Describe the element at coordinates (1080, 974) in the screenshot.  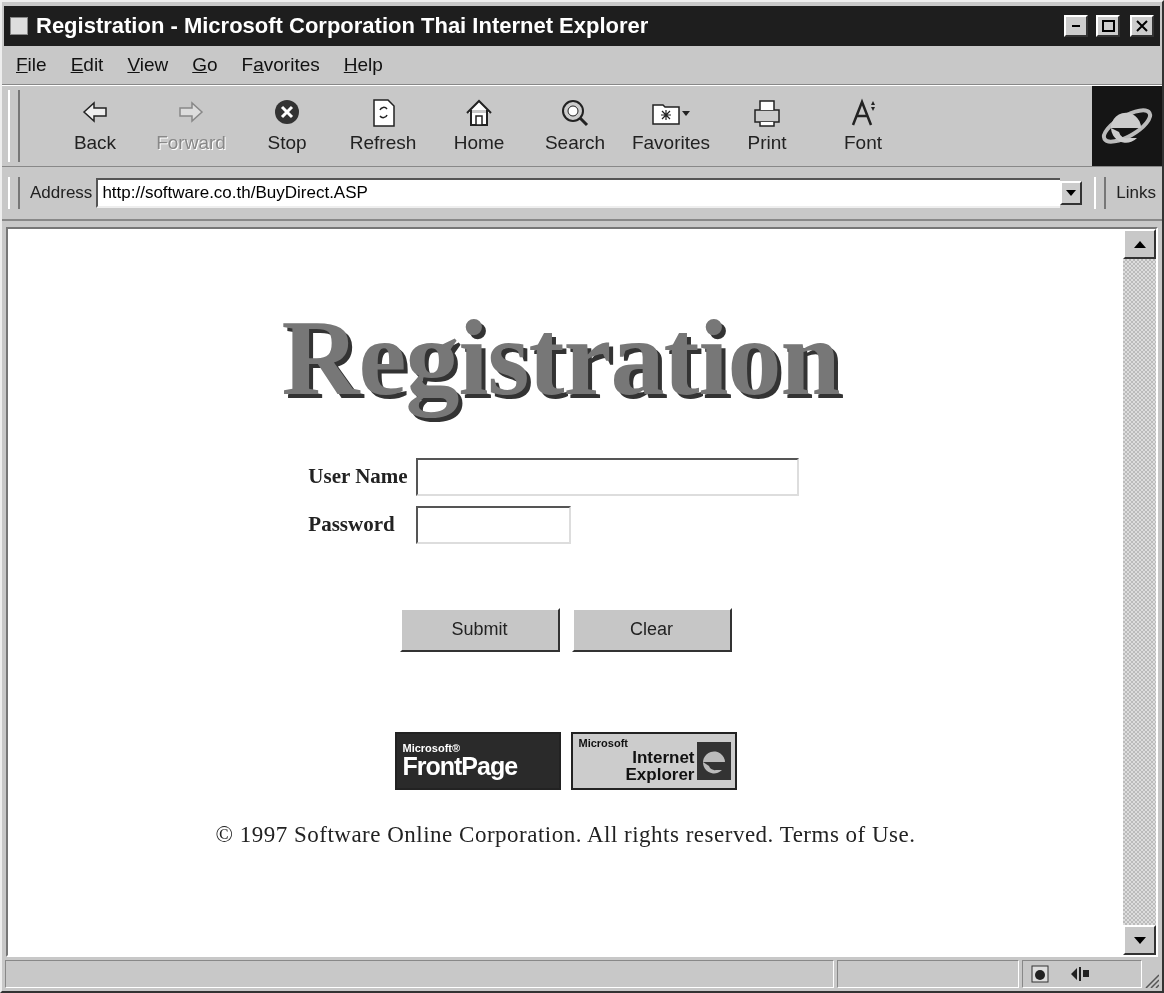
I see `network-icon` at that location.